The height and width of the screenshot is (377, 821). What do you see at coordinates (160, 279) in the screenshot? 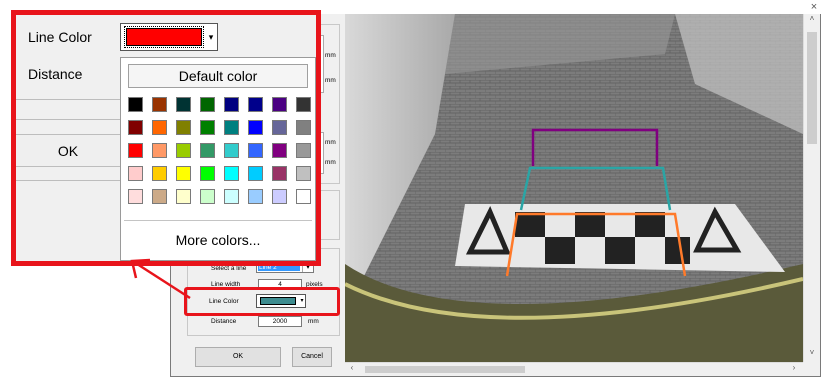
I see `callout-arrow-icon` at bounding box center [160, 279].